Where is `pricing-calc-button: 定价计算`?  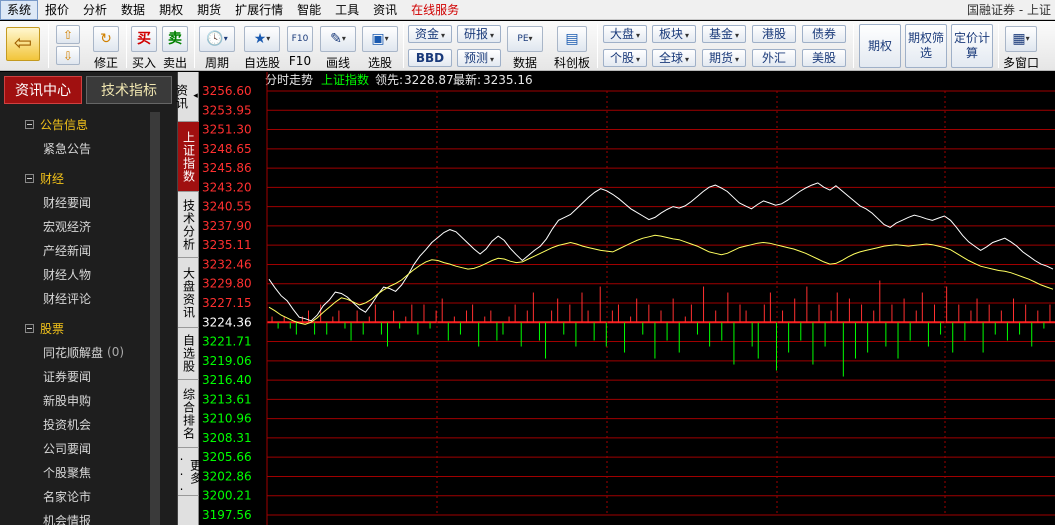
pricing-calc-button: 定价计算 is located at coordinates (972, 46).